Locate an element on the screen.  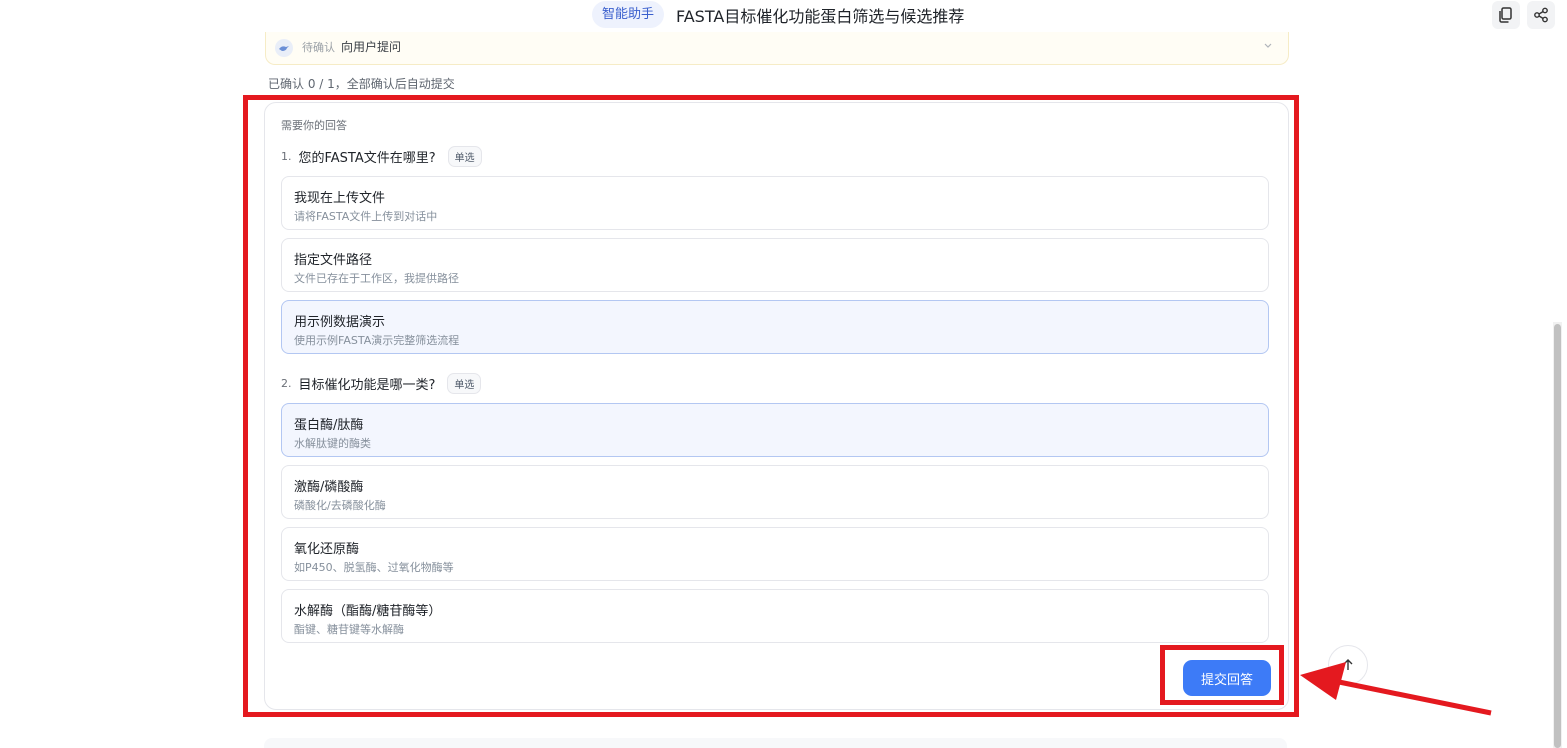
next-message-edge is located at coordinates (775, 743).